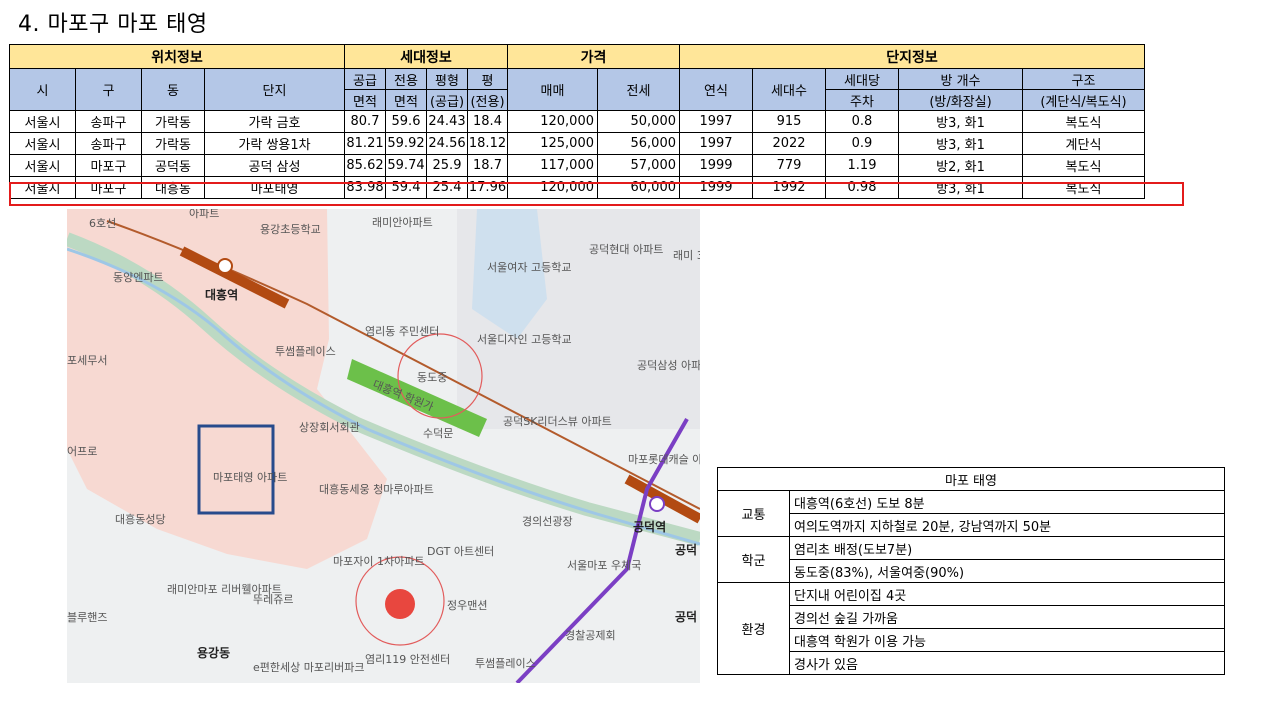 The height and width of the screenshot is (701, 1269). I want to click on map-label-mapo-lotte: 마포롯데캐슬 아파트, so click(664, 459).